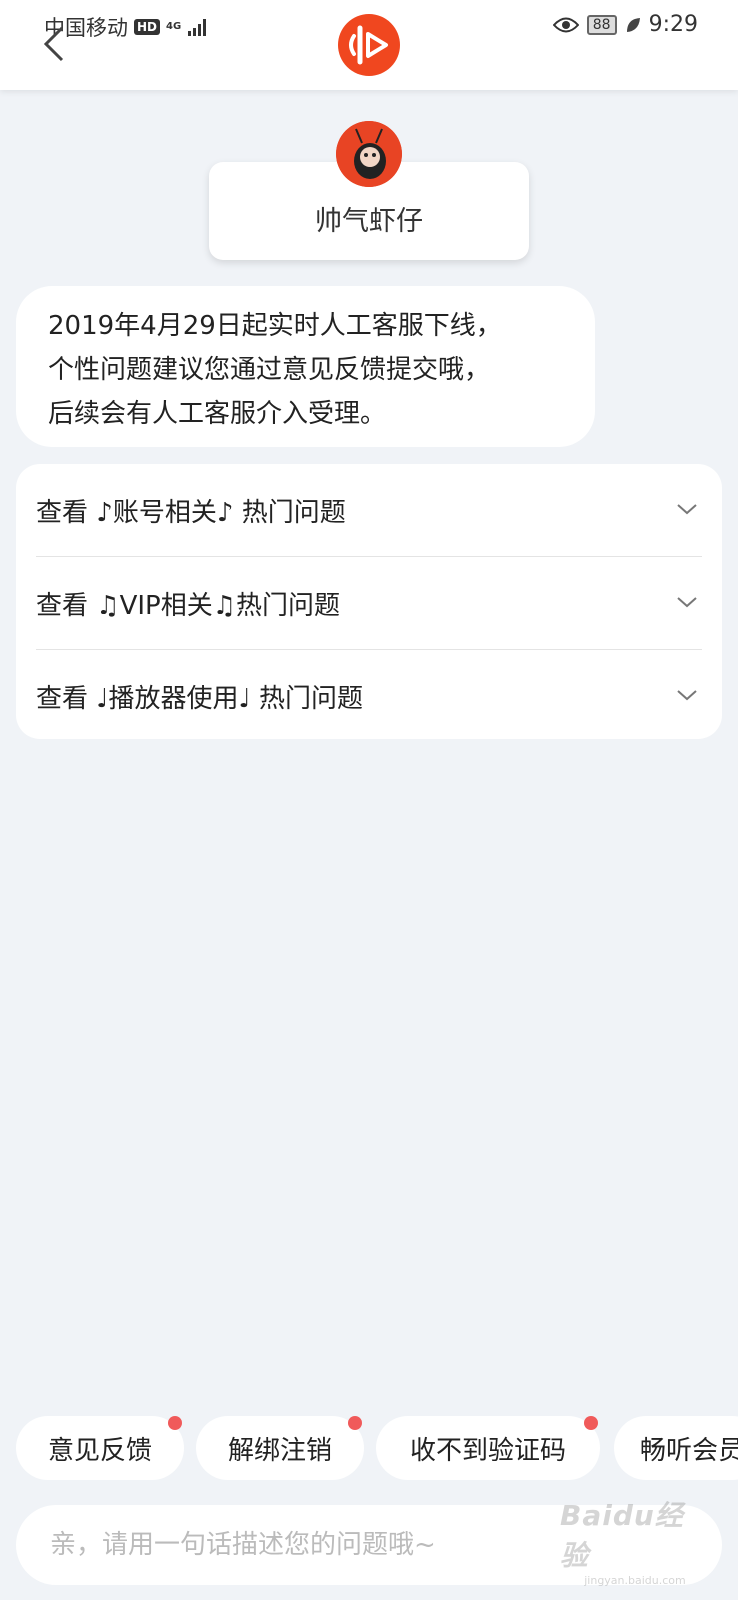 Image resolution: width=738 pixels, height=1600 pixels. I want to click on chevron-left-icon, so click(53, 44).